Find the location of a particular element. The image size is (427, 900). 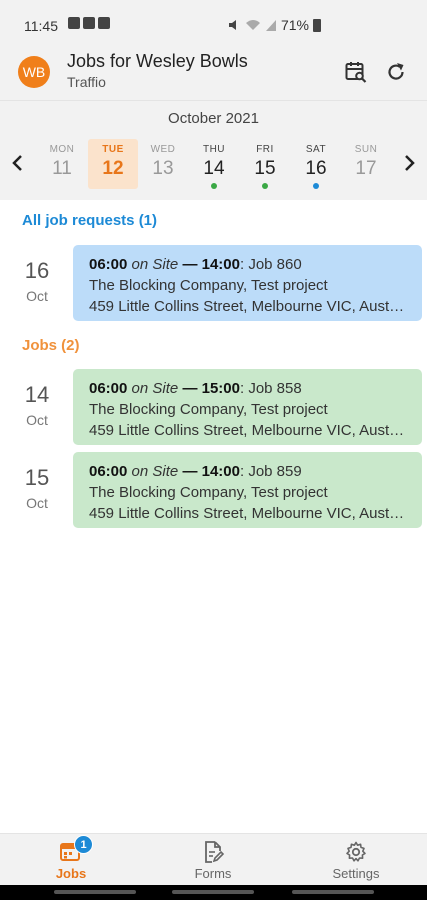

chevron-left-icon is located at coordinates (18, 163).